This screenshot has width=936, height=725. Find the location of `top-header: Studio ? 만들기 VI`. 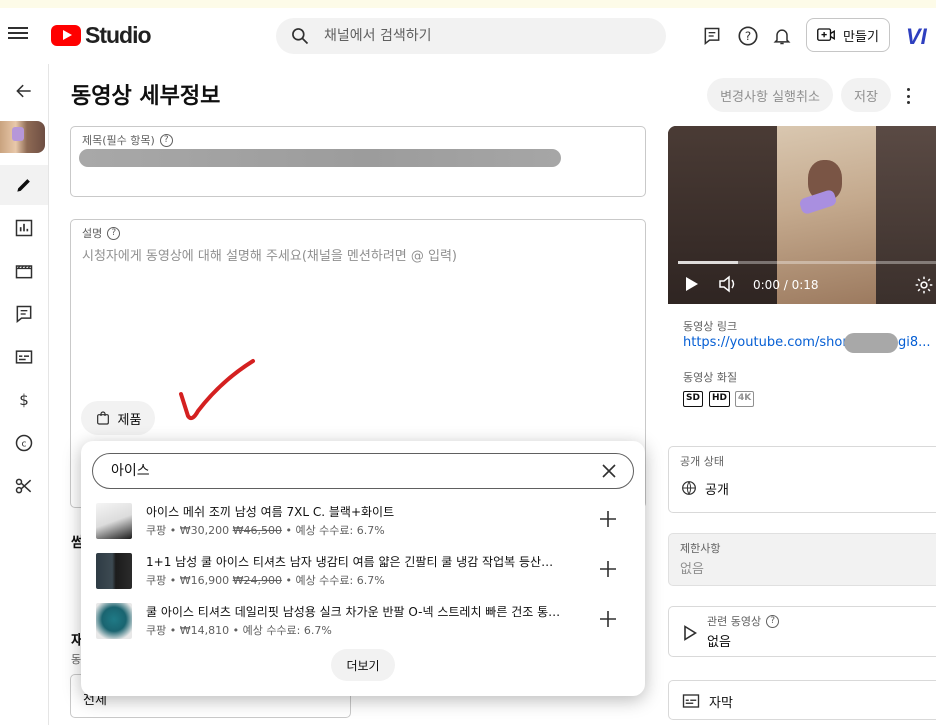

top-header: Studio ? 만들기 VI is located at coordinates (468, 36).